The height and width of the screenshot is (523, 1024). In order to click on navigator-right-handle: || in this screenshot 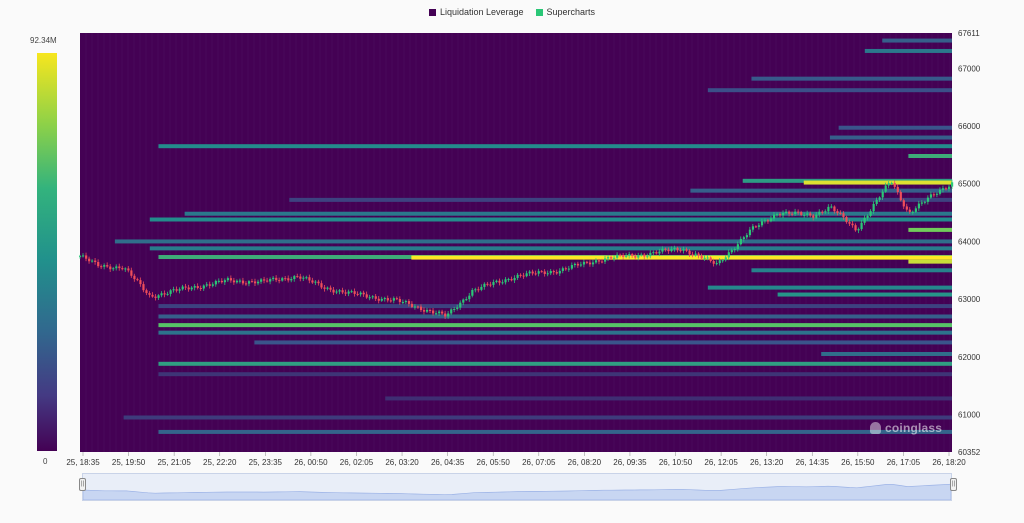, I will do `click(953, 484)`.